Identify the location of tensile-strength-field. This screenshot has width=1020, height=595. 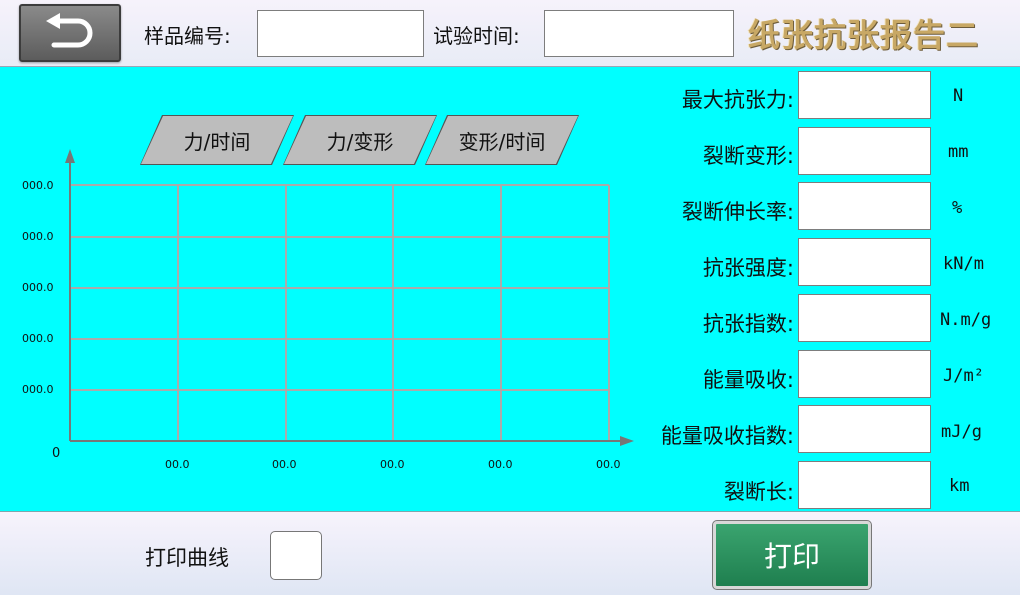
(864, 262).